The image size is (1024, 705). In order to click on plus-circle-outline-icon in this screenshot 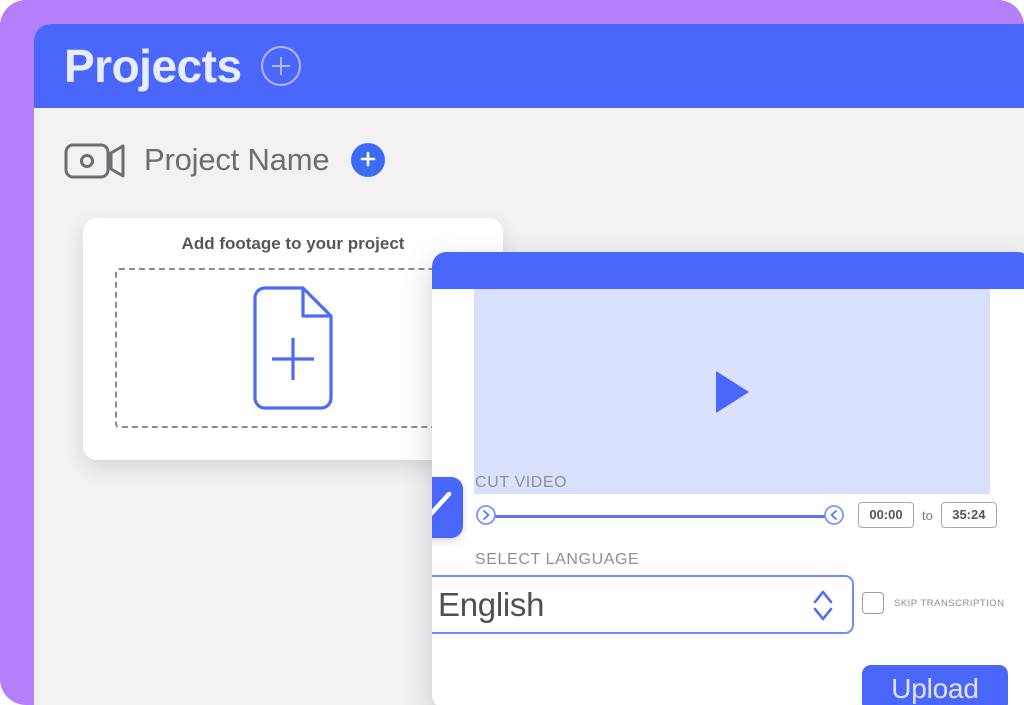, I will do `click(281, 66)`.